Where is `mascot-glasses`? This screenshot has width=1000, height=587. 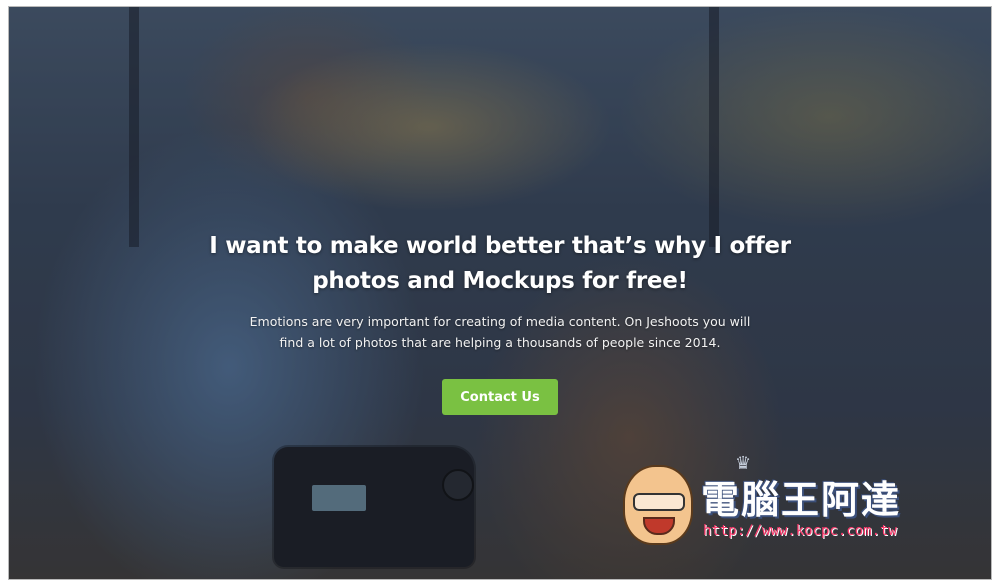 mascot-glasses is located at coordinates (659, 502).